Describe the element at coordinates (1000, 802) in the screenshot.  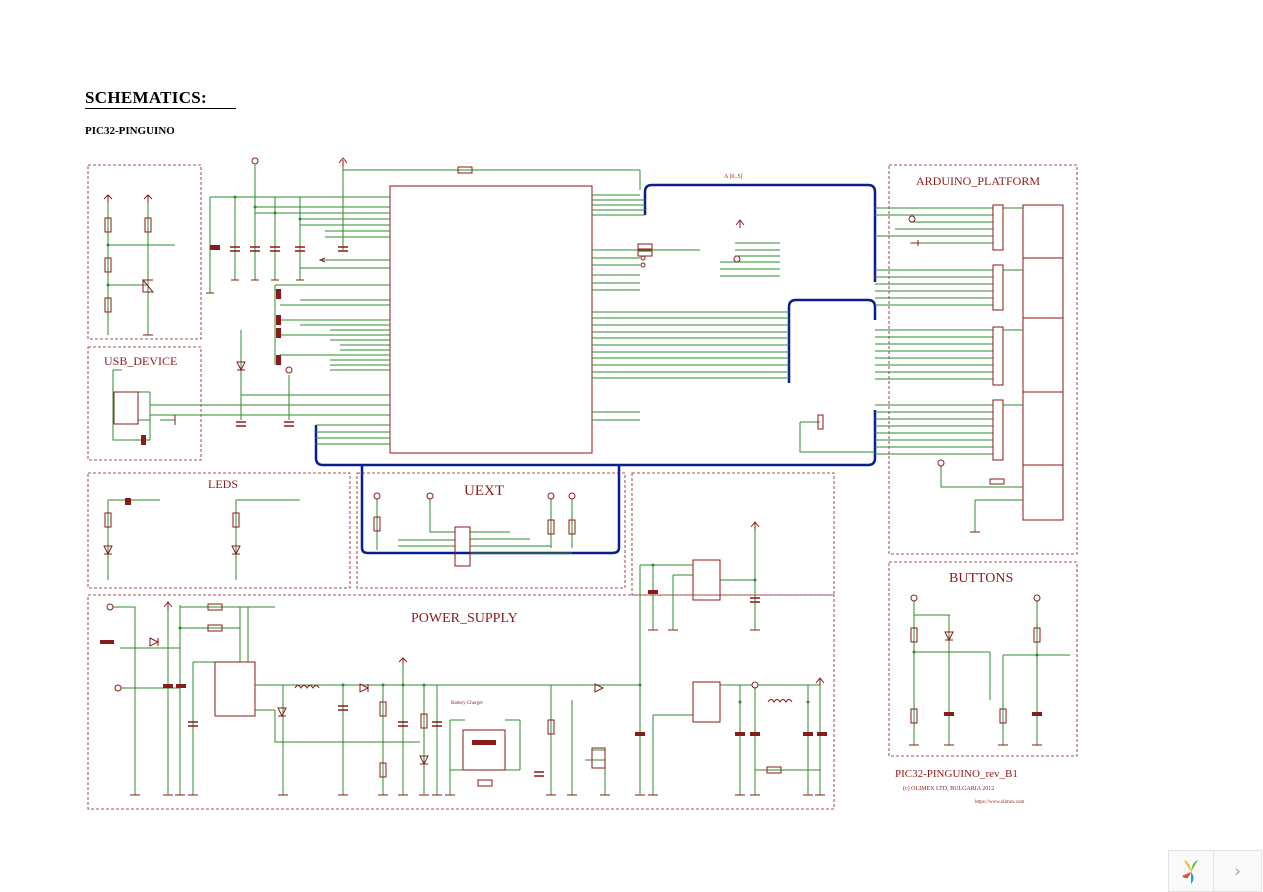
I see `website-label: https://www.olimex.com` at that location.